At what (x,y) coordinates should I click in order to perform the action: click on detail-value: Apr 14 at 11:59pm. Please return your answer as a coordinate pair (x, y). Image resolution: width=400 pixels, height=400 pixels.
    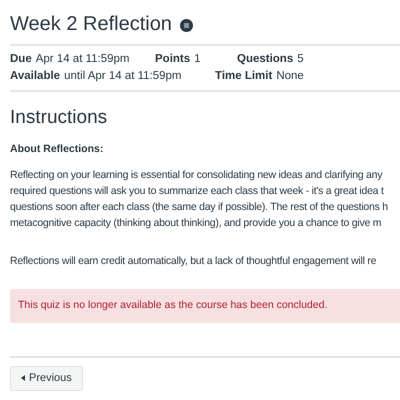
    Looking at the image, I should click on (83, 59).